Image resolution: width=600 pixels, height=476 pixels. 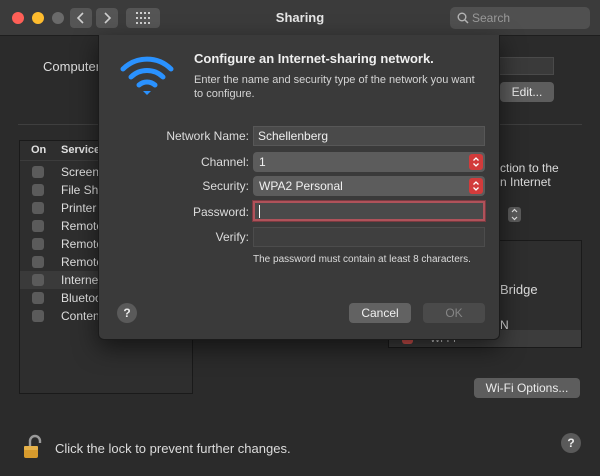 What do you see at coordinates (369, 237) in the screenshot?
I see `verify-field` at bounding box center [369, 237].